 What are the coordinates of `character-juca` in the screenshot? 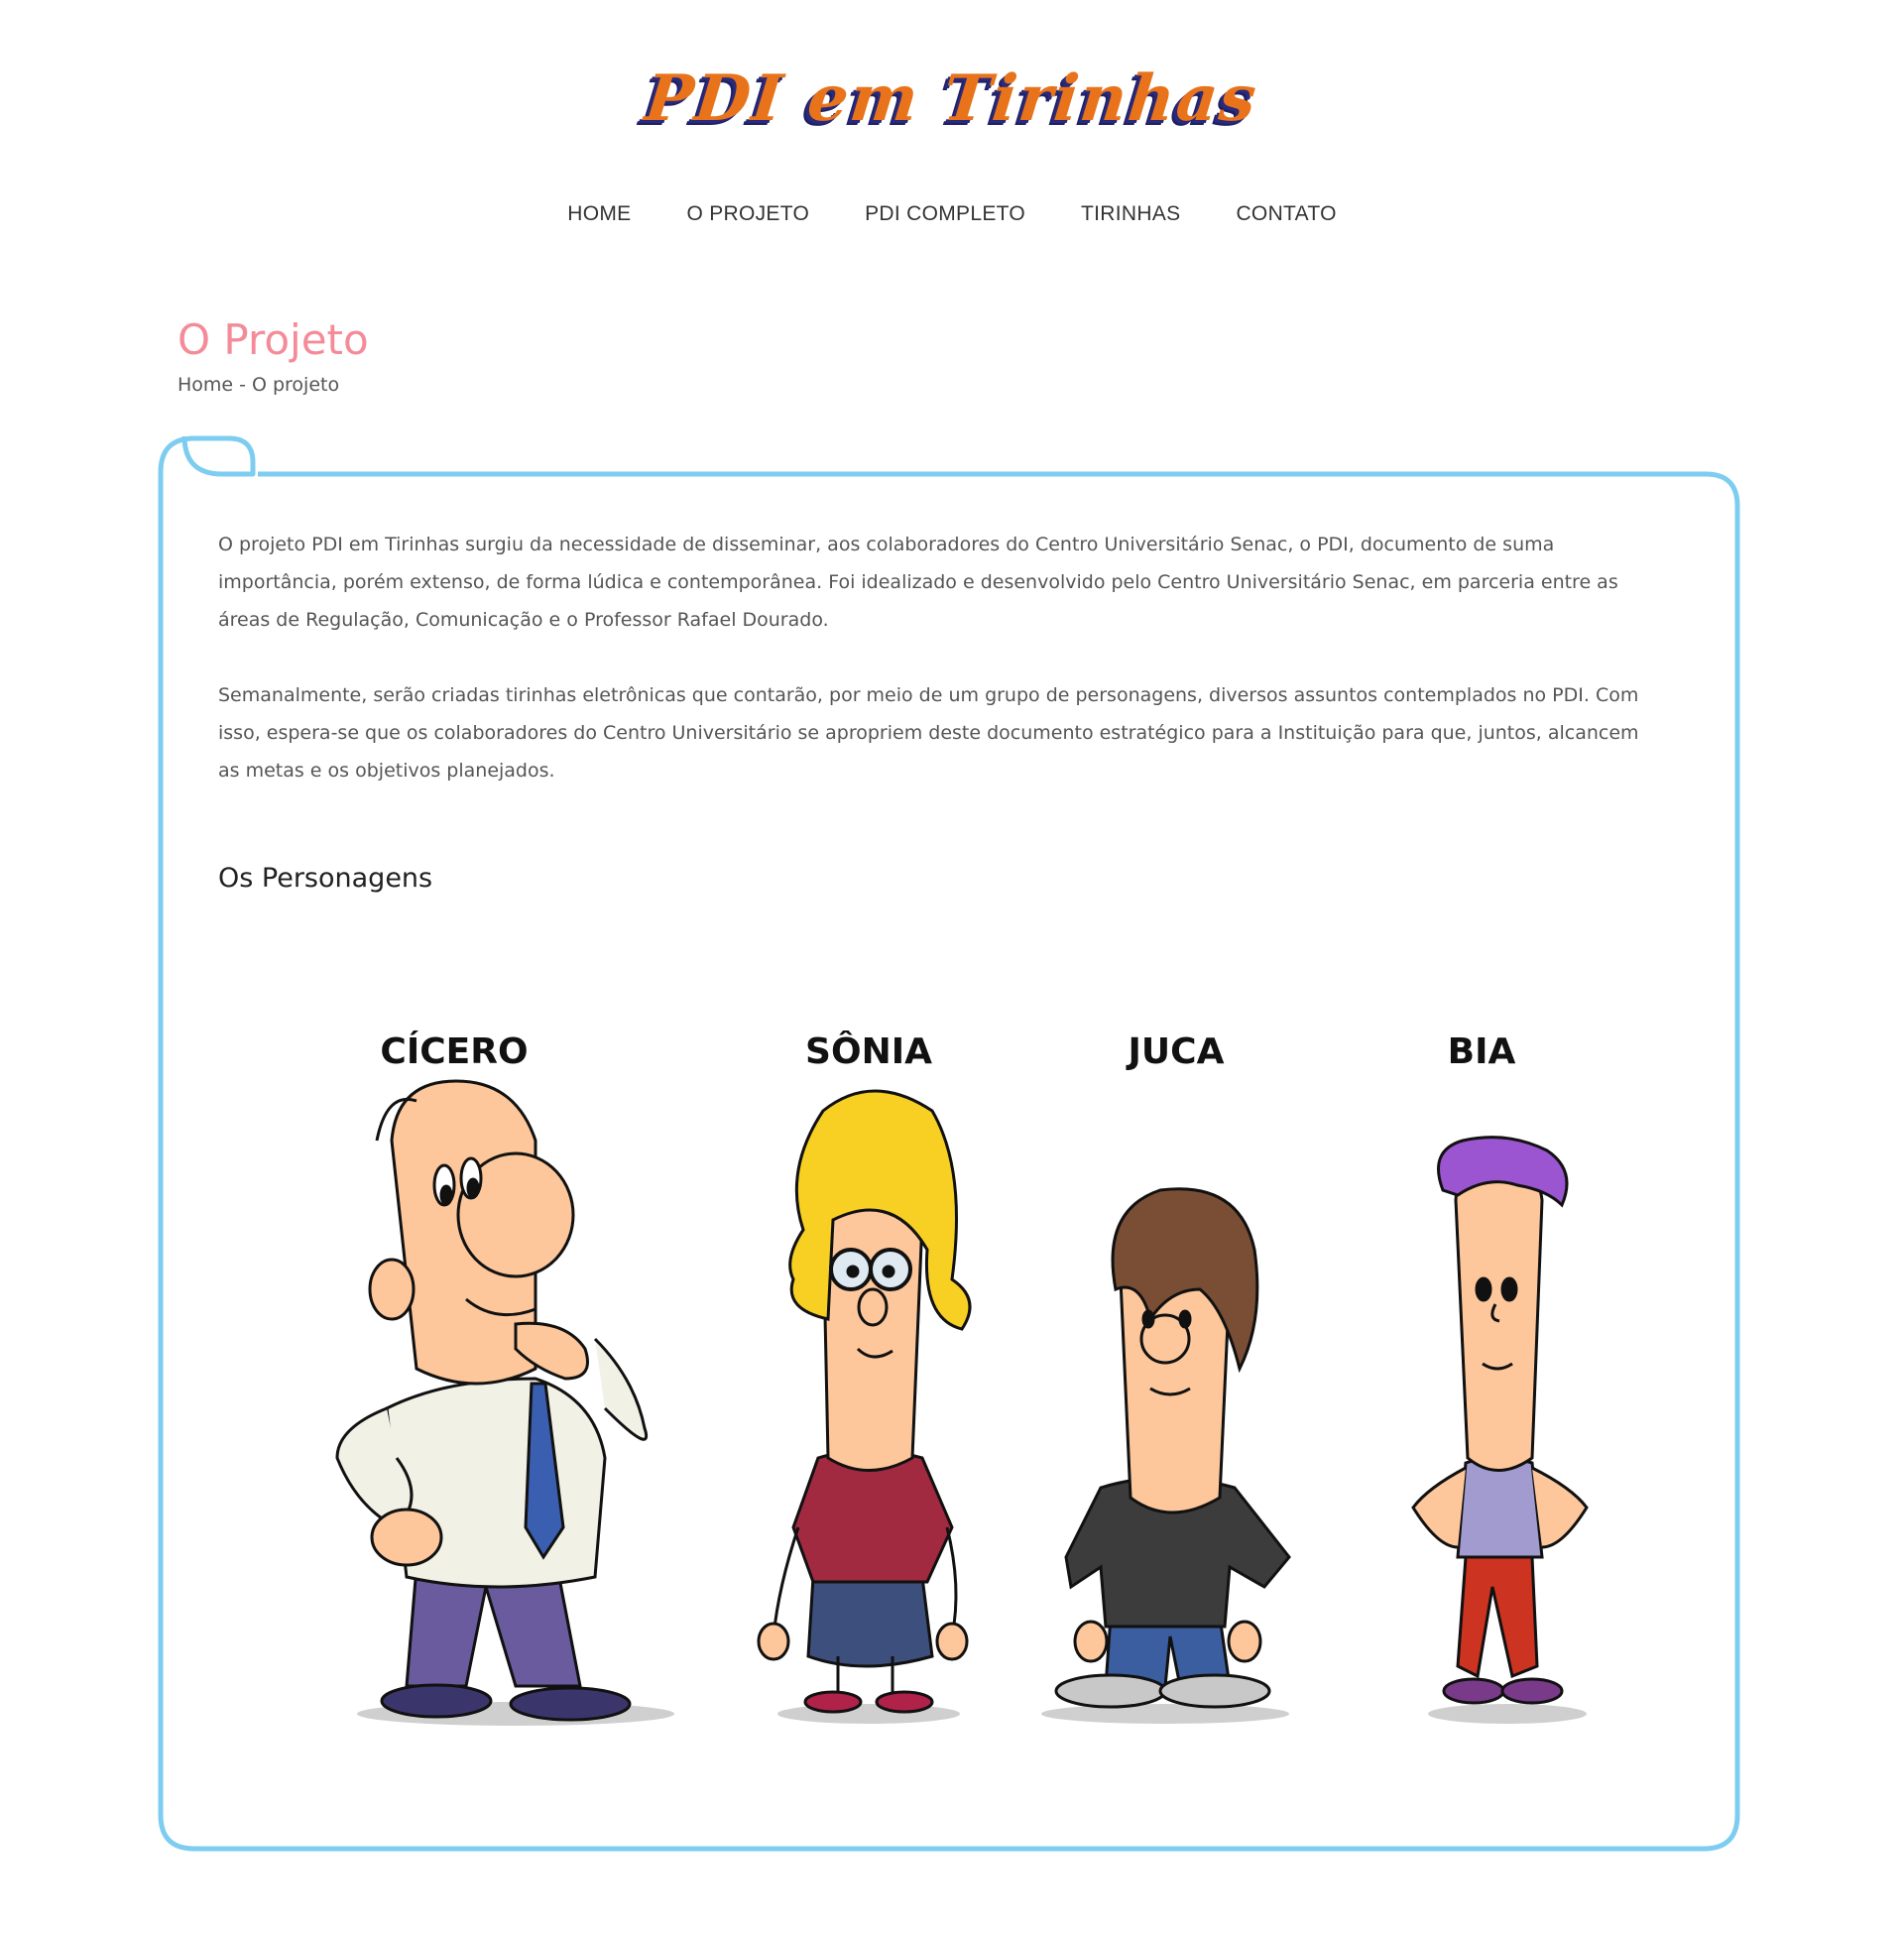 It's located at (1166, 1455).